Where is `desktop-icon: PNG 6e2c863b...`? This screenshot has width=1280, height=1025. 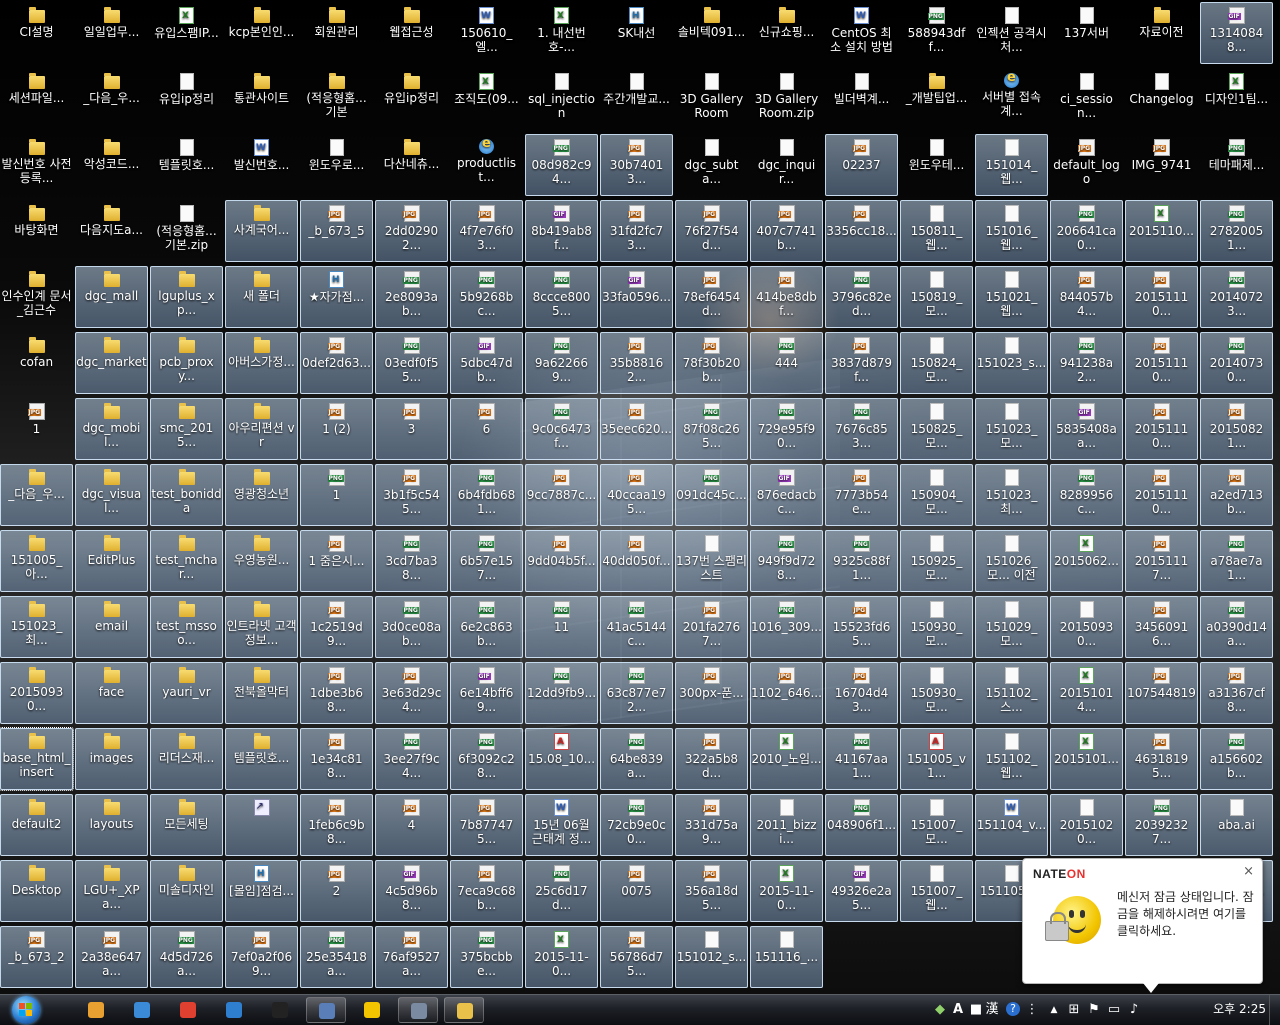
desktop-icon: PNG 6e2c863b... is located at coordinates (486, 627).